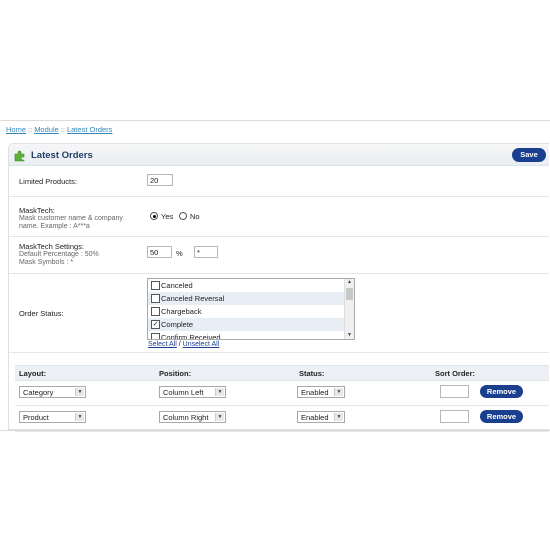 Image resolution: width=550 pixels, height=550 pixels. Describe the element at coordinates (167, 216) in the screenshot. I see `masktech-yes-label: Yes` at that location.